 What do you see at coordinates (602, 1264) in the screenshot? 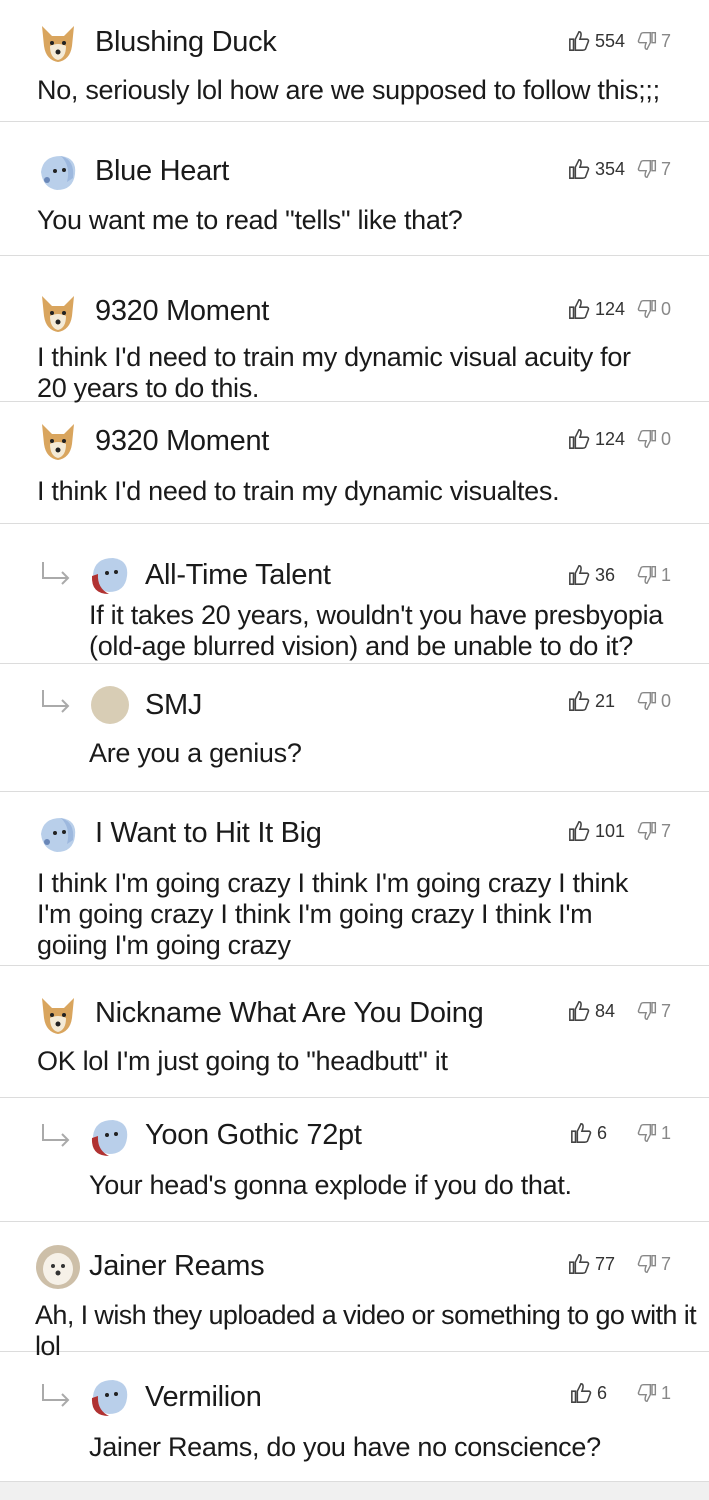
I see `like-button: 77` at bounding box center [602, 1264].